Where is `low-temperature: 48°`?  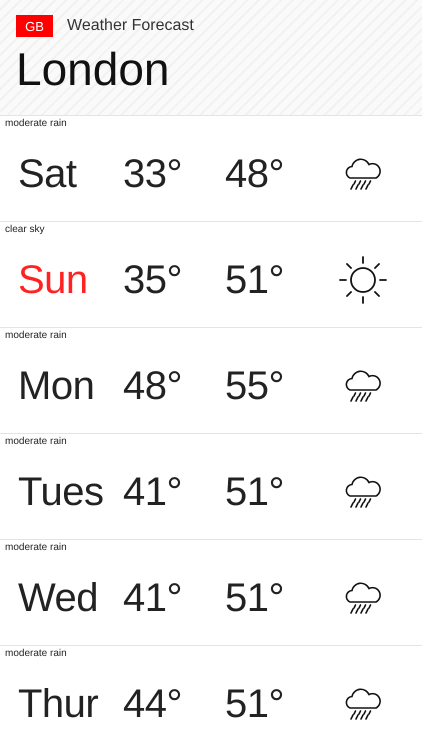
low-temperature: 48° is located at coordinates (153, 386).